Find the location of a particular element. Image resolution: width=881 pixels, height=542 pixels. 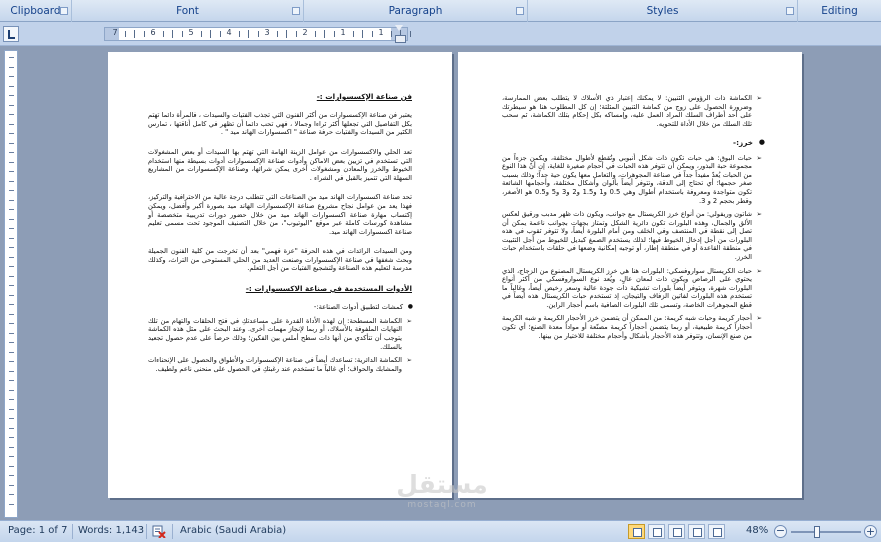

font-label: Font is located at coordinates (187, 11).